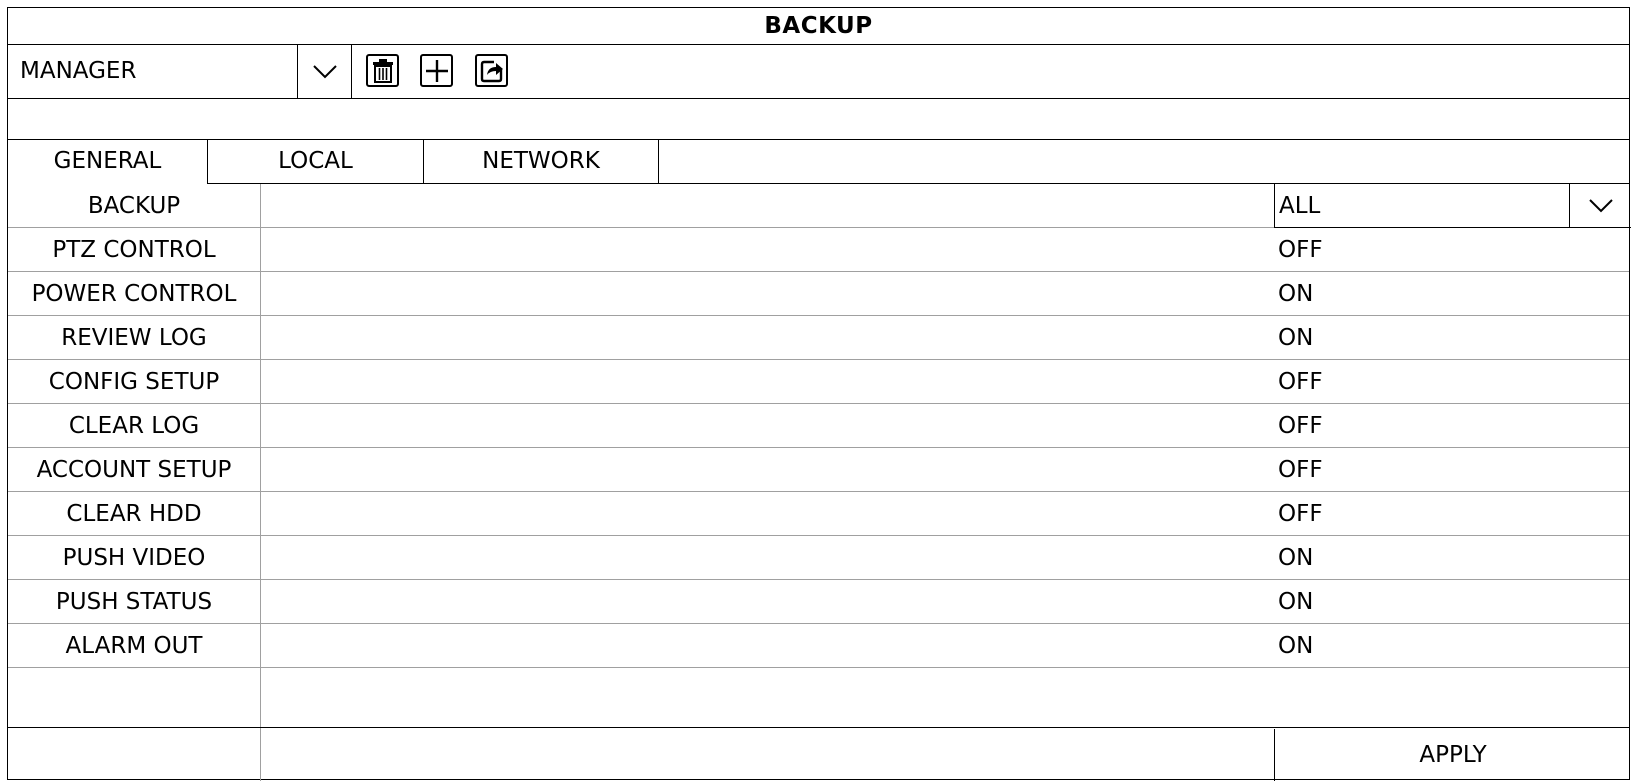 The height and width of the screenshot is (783, 1637). Describe the element at coordinates (1299, 206) in the screenshot. I see `backup-select-value: ALL` at that location.